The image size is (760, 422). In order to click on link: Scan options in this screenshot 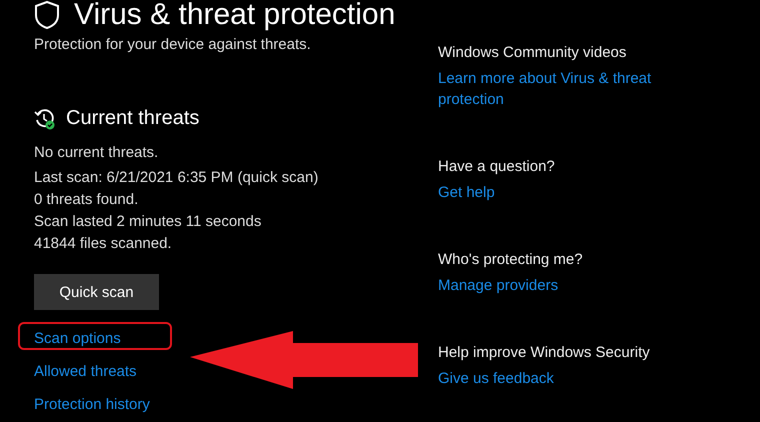, I will do `click(77, 338)`.